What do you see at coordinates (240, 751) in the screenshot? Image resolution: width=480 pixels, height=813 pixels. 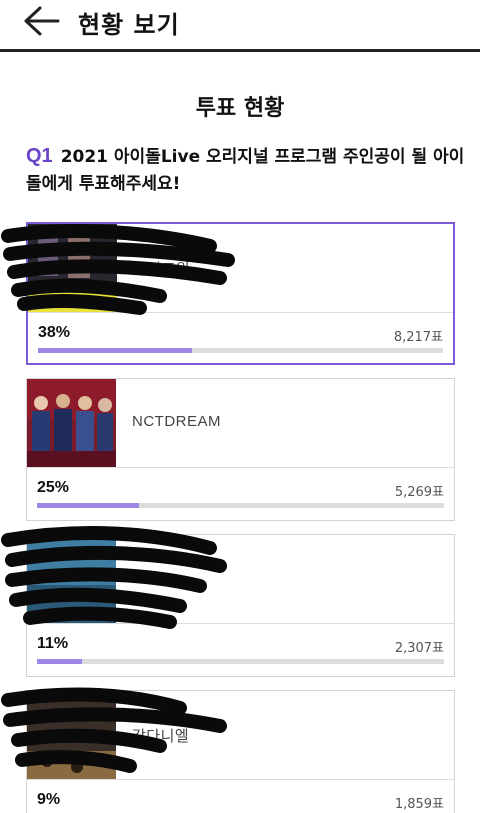 I see `candidate-card: 강다니엘 9% 1,859표` at bounding box center [240, 751].